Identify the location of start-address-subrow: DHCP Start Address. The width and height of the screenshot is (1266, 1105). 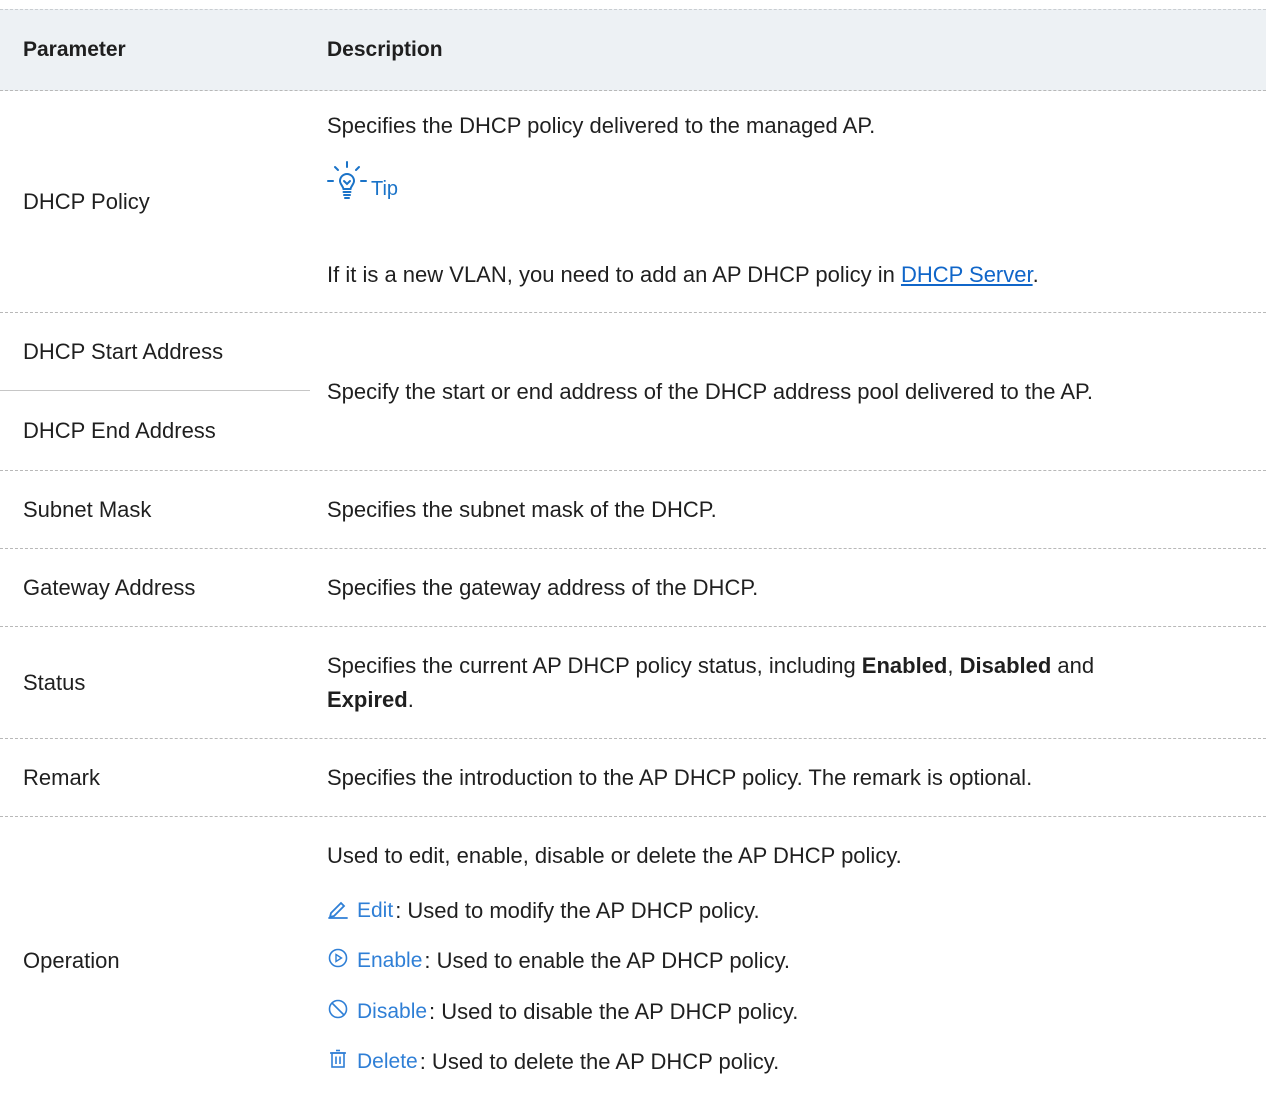
(155, 352).